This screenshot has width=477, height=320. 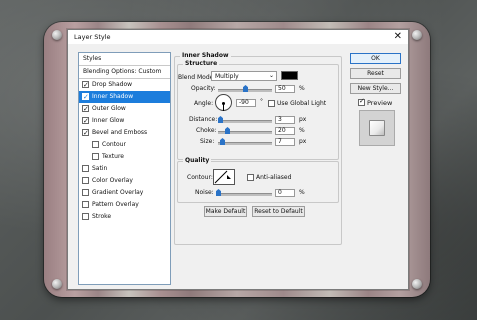 What do you see at coordinates (124, 59) in the screenshot?
I see `styles-header: Styles` at bounding box center [124, 59].